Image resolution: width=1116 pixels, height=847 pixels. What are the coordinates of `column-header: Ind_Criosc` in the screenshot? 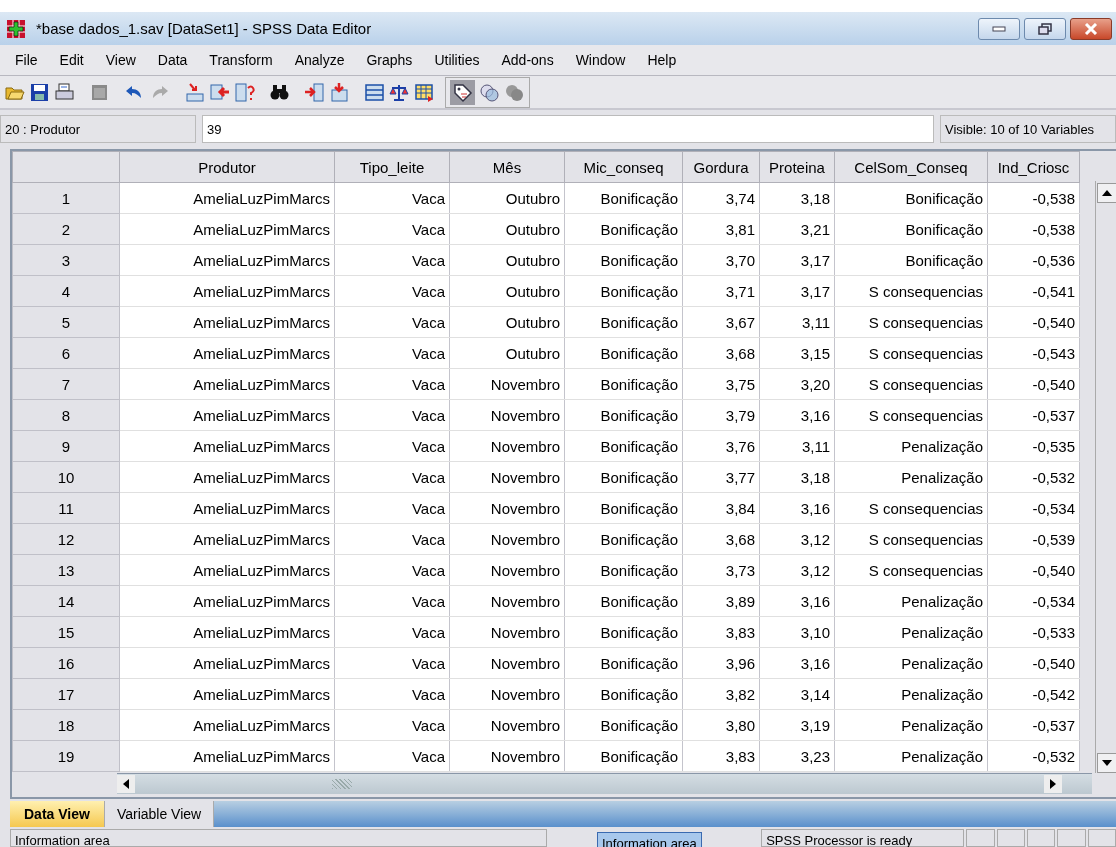 It's located at (1033, 167).